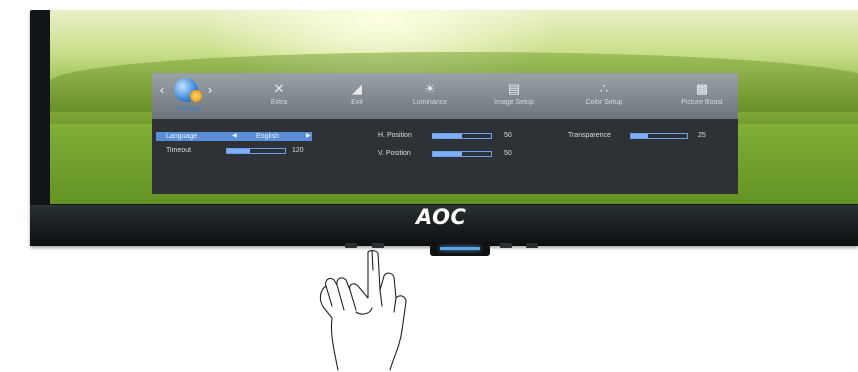  I want to click on exit-door-icon: ◢, so click(357, 88).